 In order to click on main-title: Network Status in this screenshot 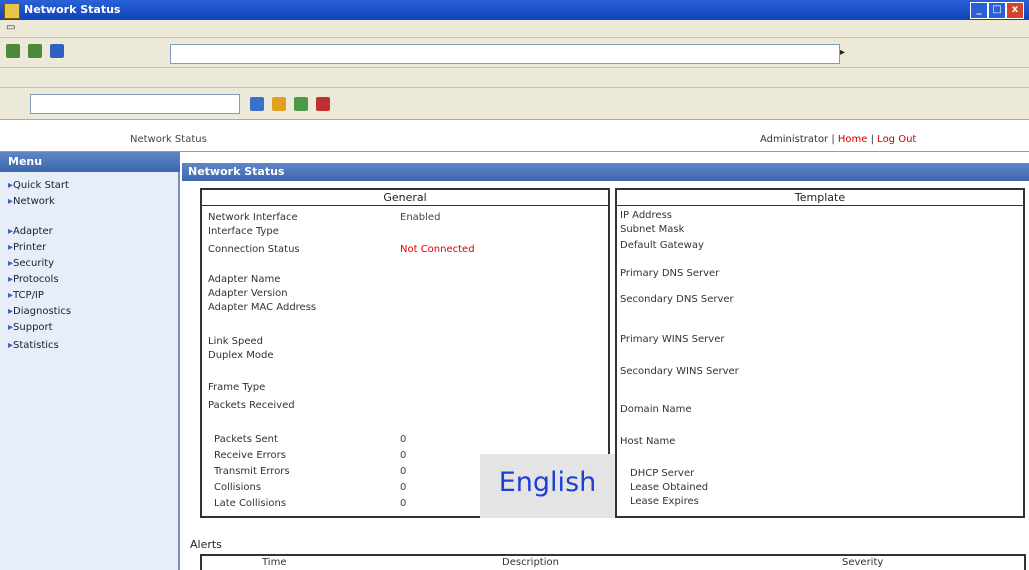, I will do `click(605, 172)`.